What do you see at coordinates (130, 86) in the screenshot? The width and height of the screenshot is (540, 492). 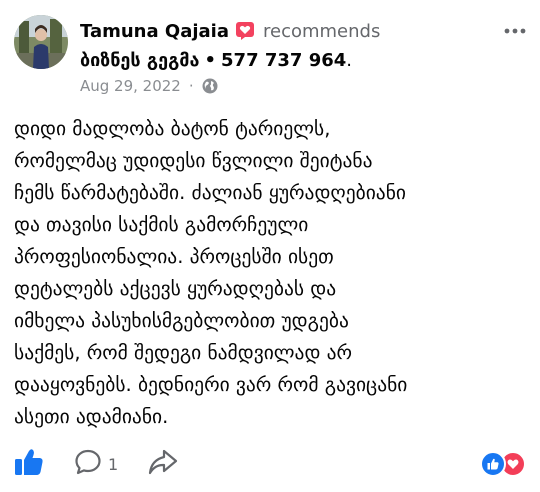 I see `post-date: Aug 29, 2022` at bounding box center [130, 86].